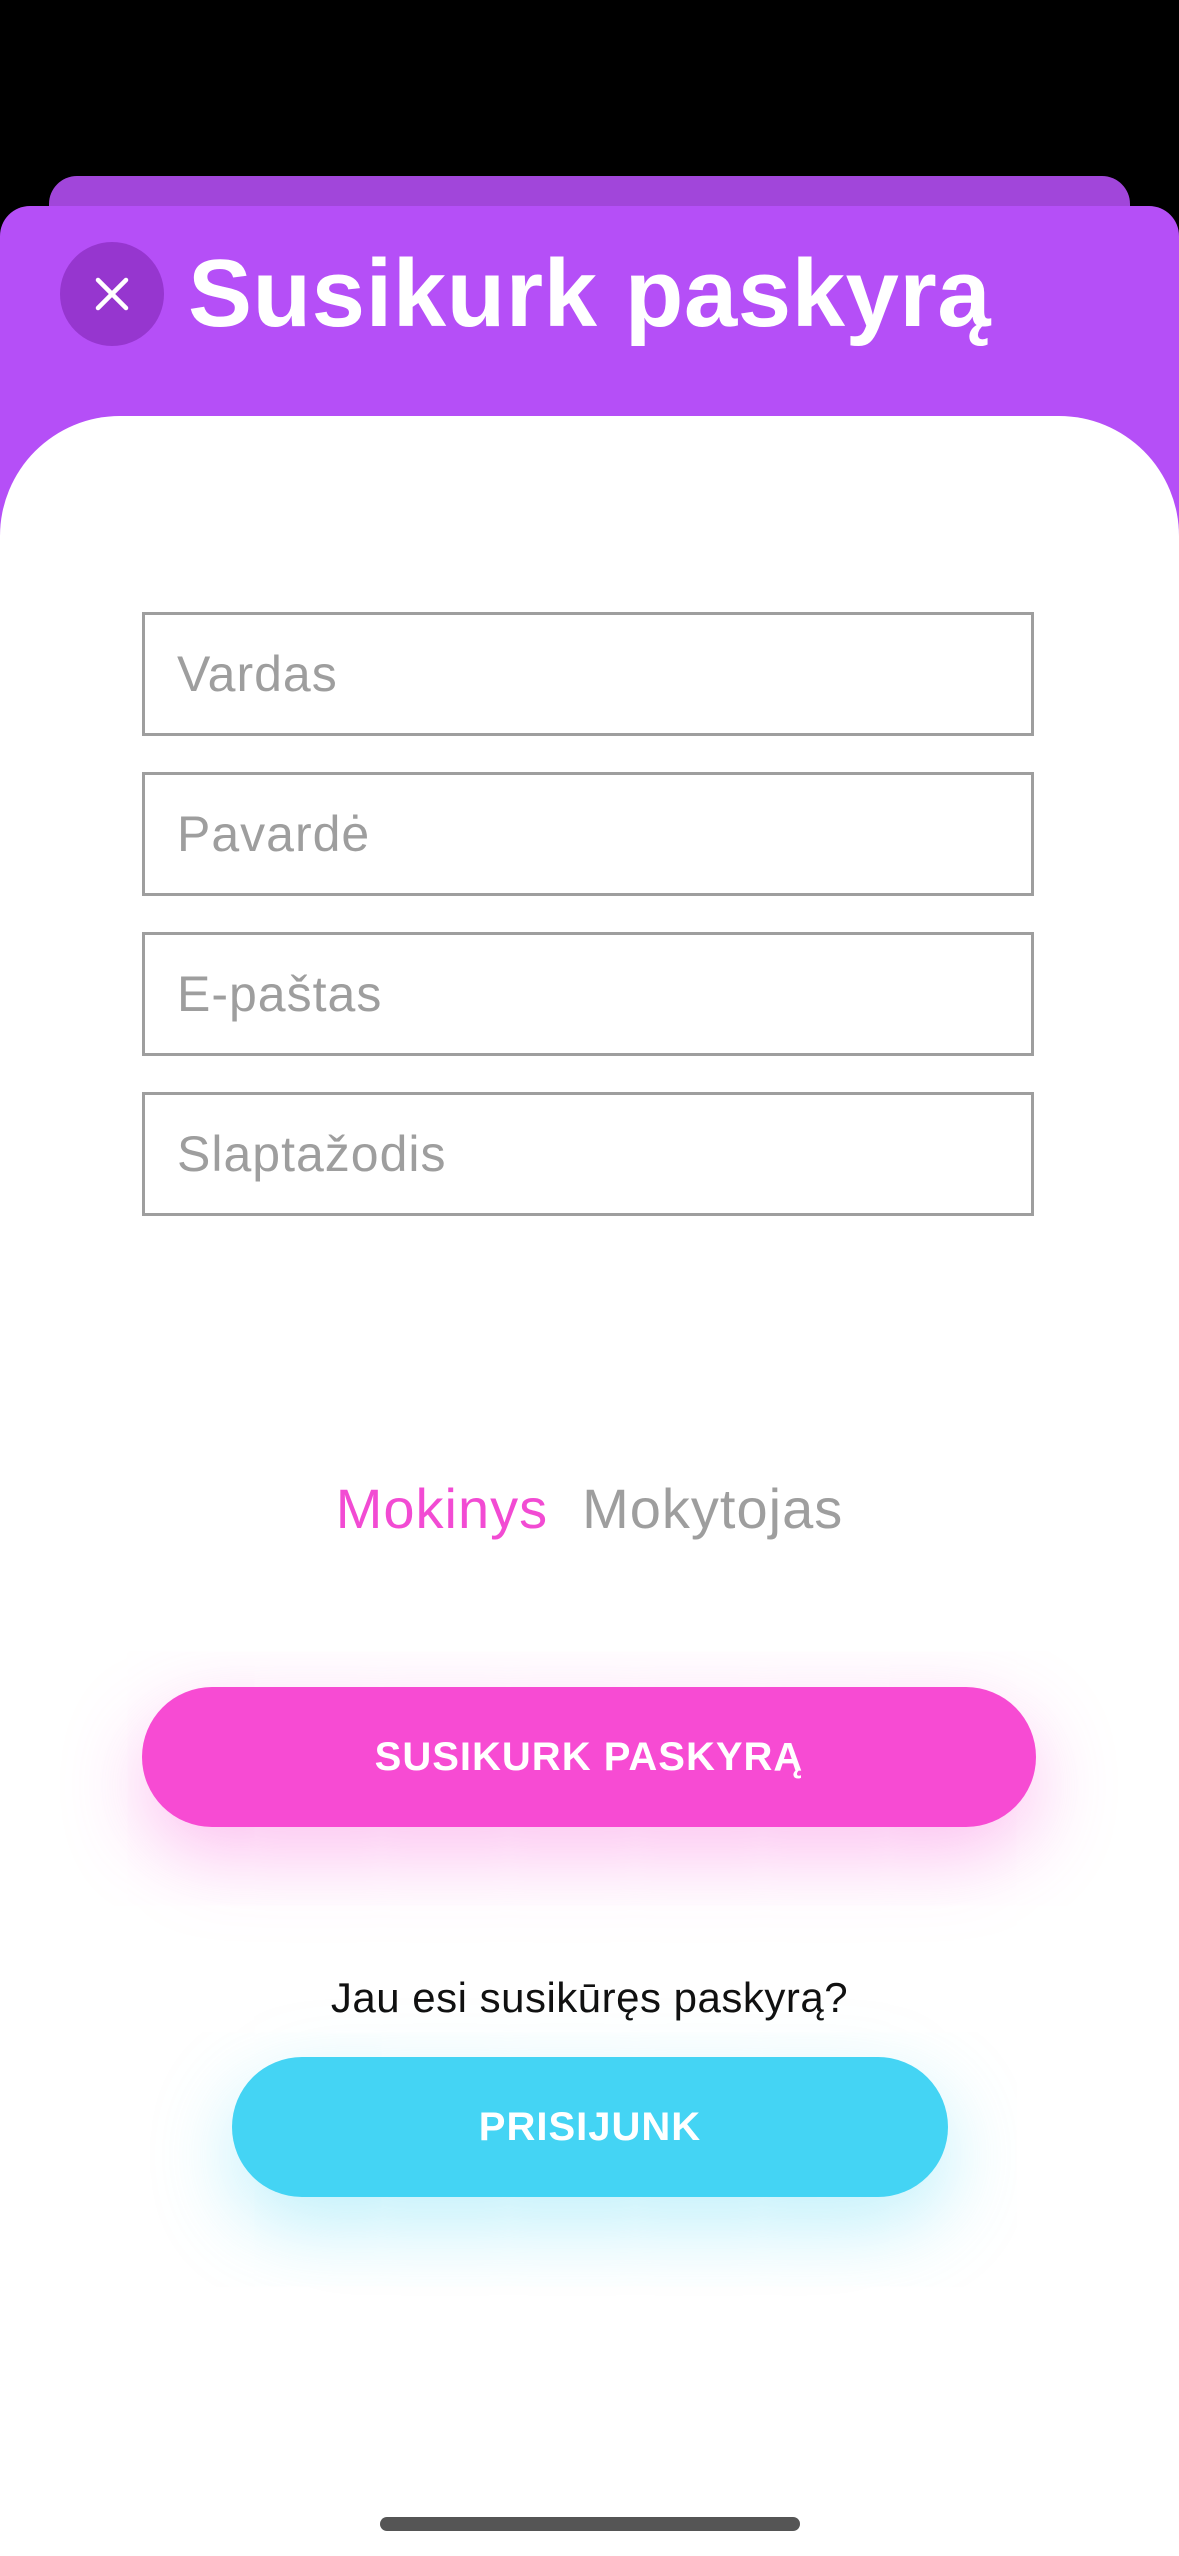  I want to click on first-name-field-box, so click(588, 674).